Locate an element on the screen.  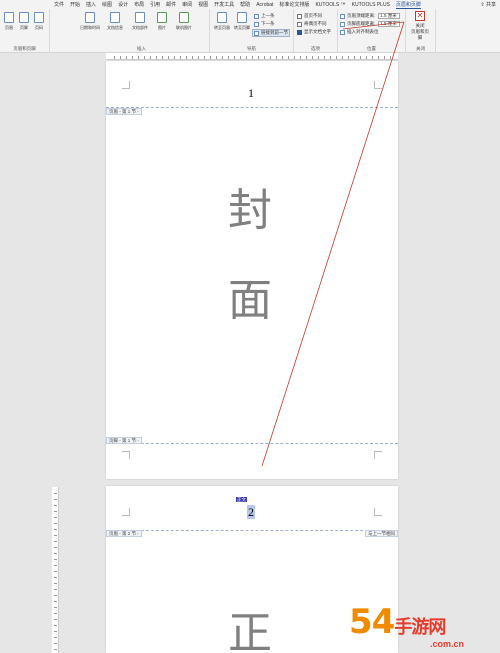
picture-icon is located at coordinates (162, 17).